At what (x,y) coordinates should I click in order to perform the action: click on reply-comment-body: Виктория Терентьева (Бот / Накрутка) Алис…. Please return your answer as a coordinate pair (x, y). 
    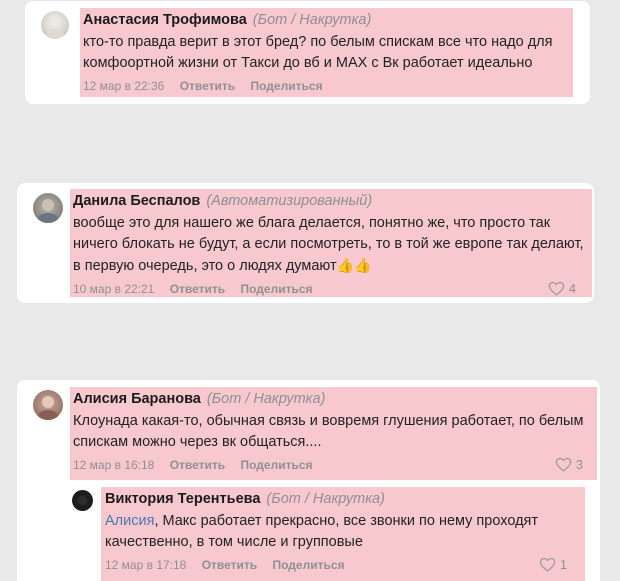
    Looking at the image, I should click on (343, 534).